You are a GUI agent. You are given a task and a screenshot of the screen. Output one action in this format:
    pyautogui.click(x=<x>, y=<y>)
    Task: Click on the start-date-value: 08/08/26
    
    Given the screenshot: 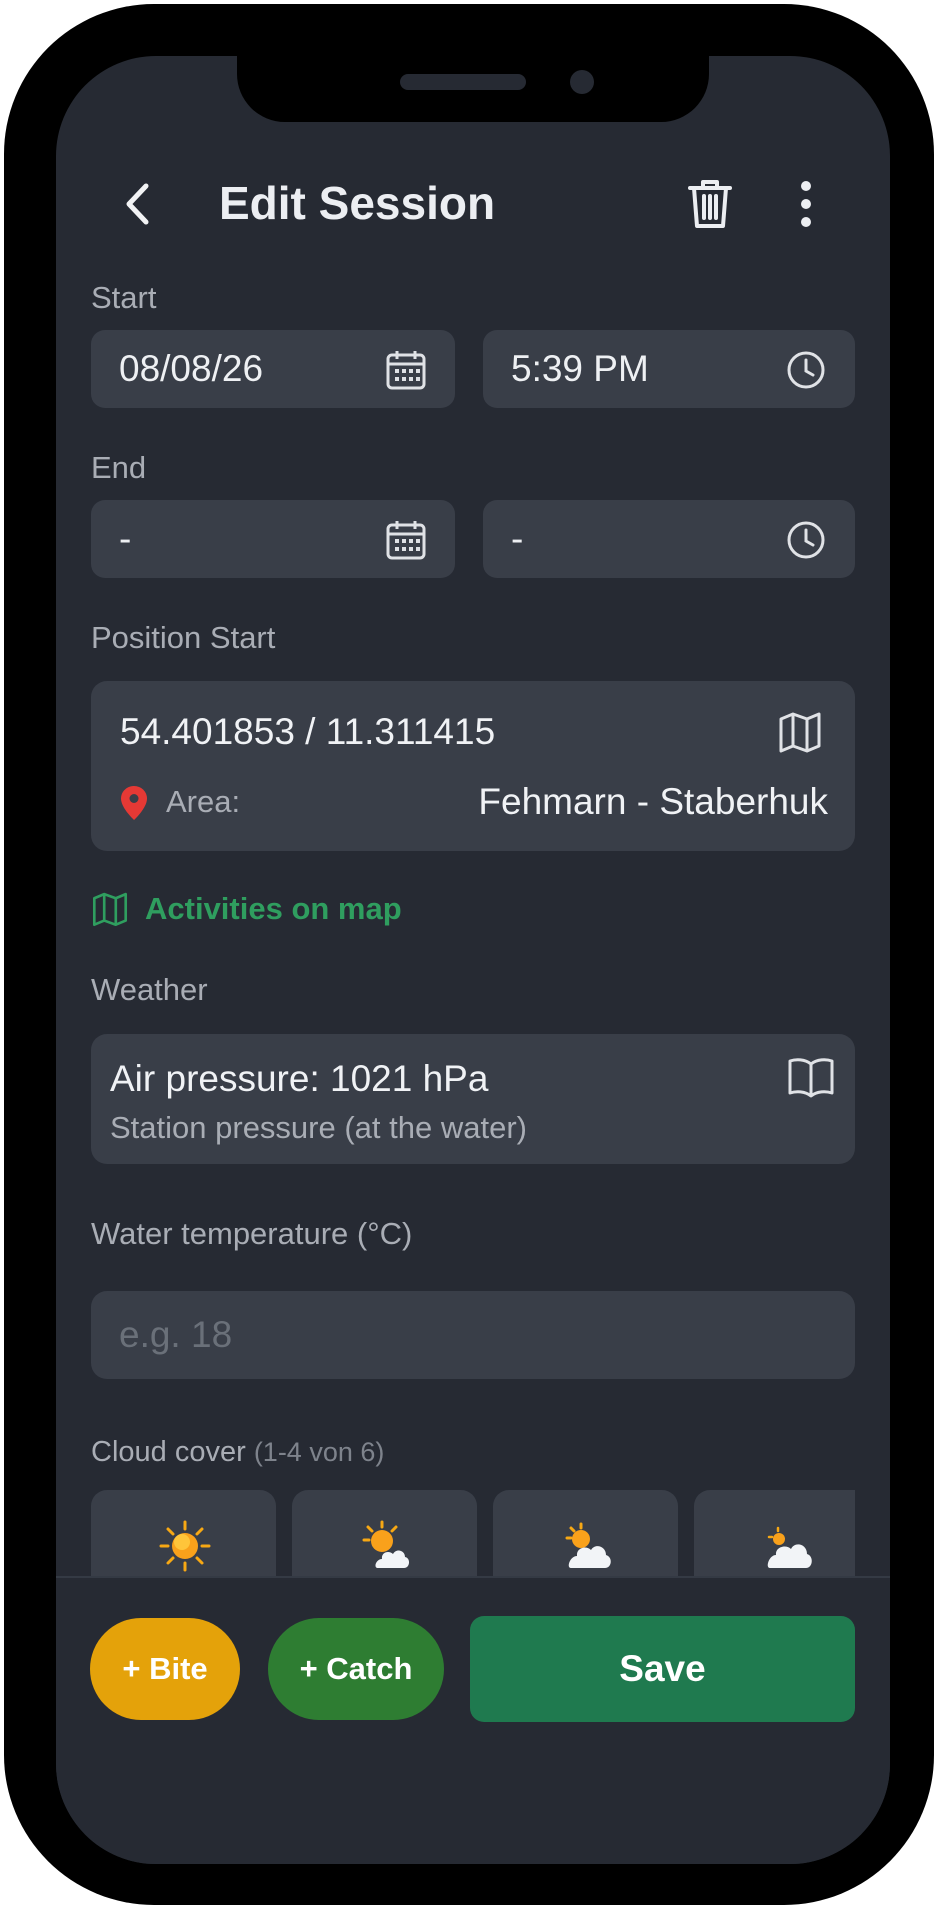 What is the action you would take?
    pyautogui.click(x=191, y=368)
    